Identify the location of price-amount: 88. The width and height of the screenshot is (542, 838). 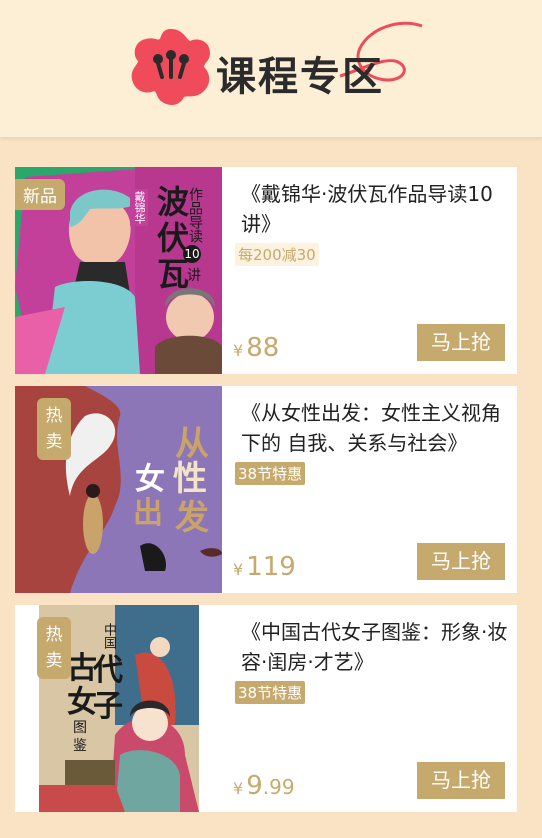
(263, 348).